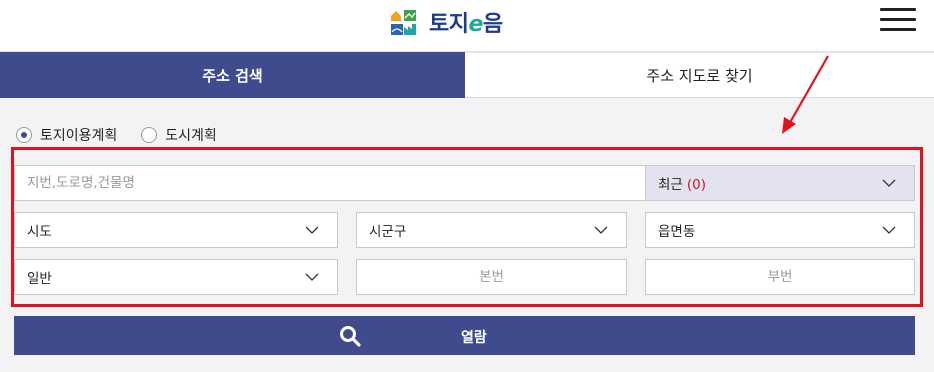  Describe the element at coordinates (39, 232) in the screenshot. I see `sido-label: 시도` at that location.